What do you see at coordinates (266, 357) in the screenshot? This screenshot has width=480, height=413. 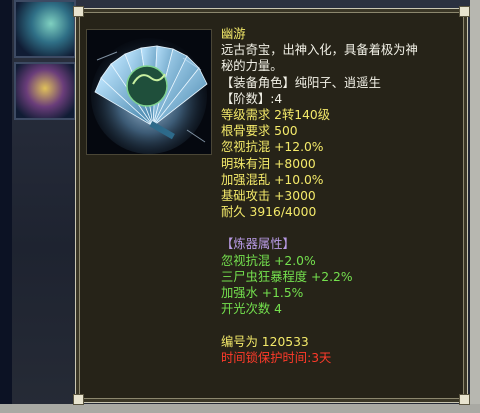 I see `time-lock-label: 时间锁保护时间:` at bounding box center [266, 357].